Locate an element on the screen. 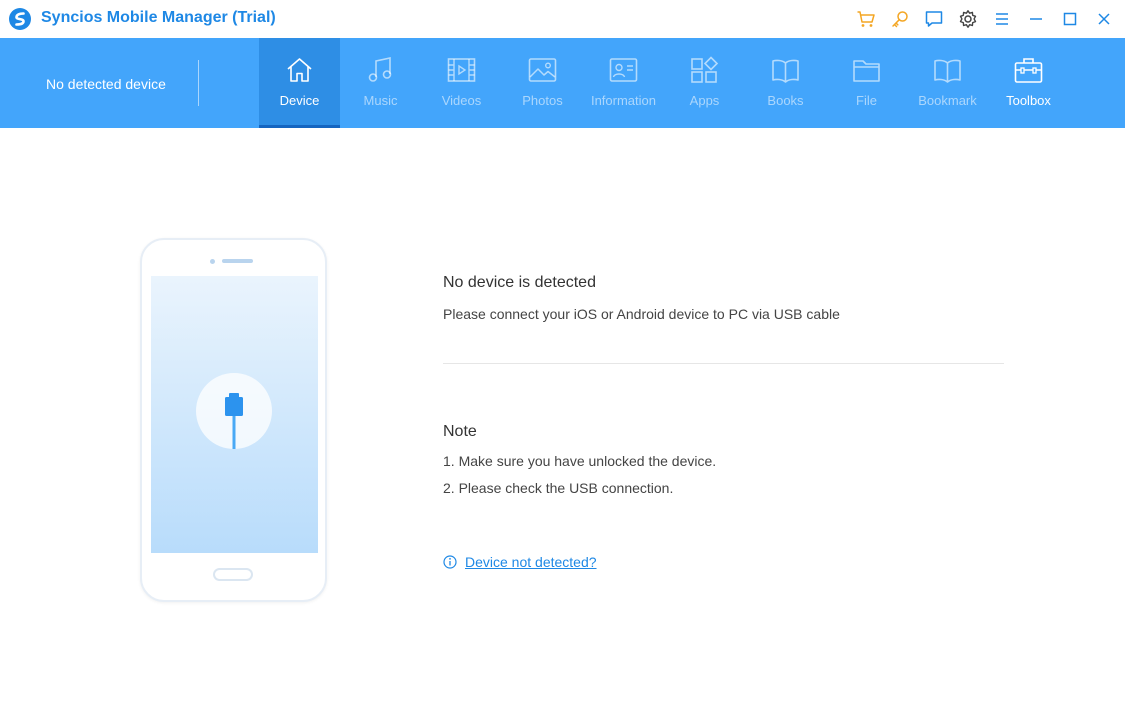  tab-label: Bookmark is located at coordinates (947, 100).